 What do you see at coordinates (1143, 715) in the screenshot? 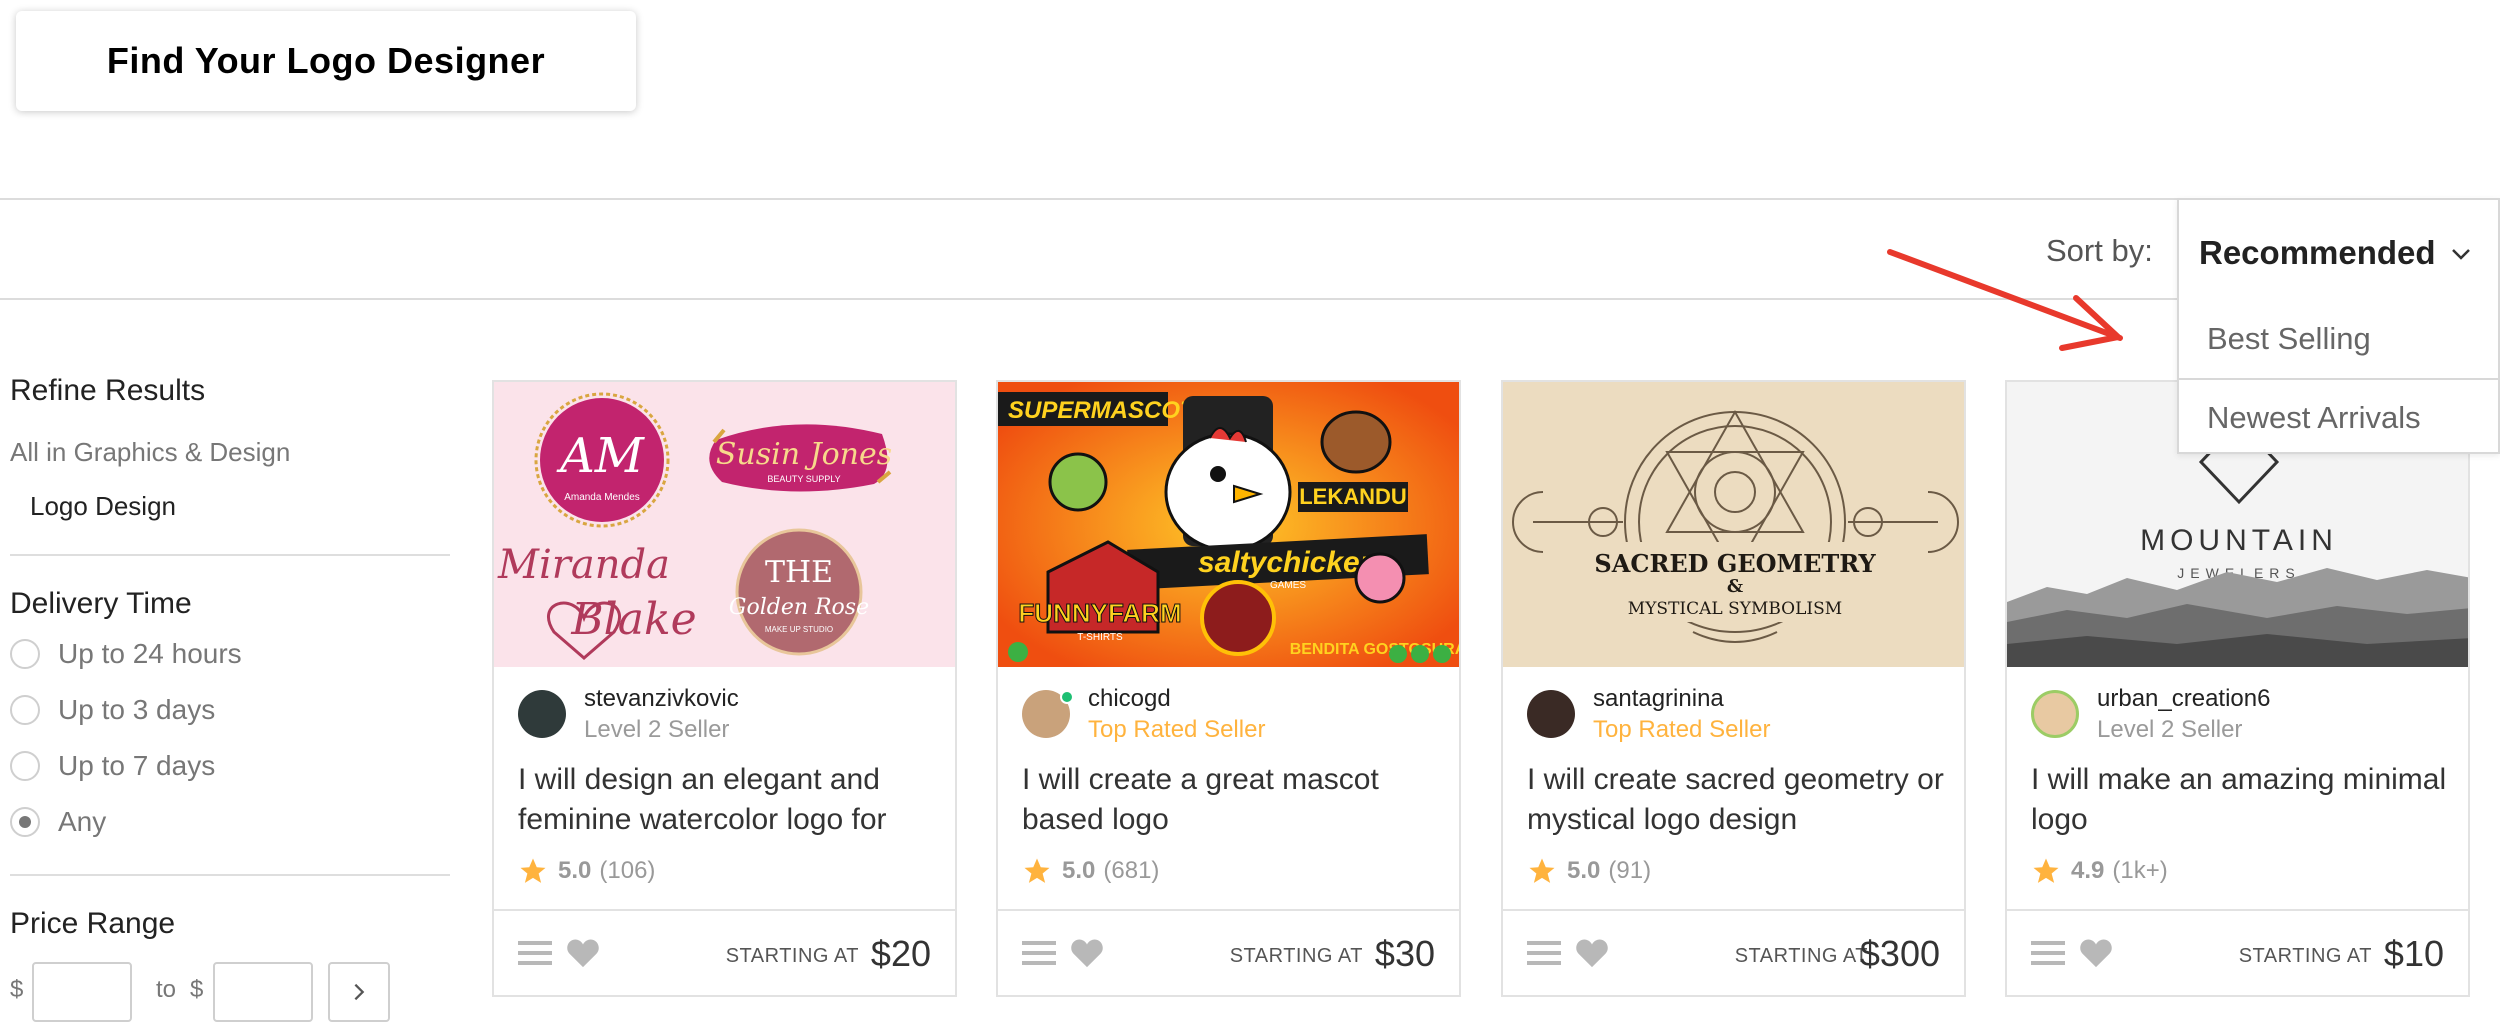
I see `seller-info: chicogd Top Rated Seller` at bounding box center [1143, 715].